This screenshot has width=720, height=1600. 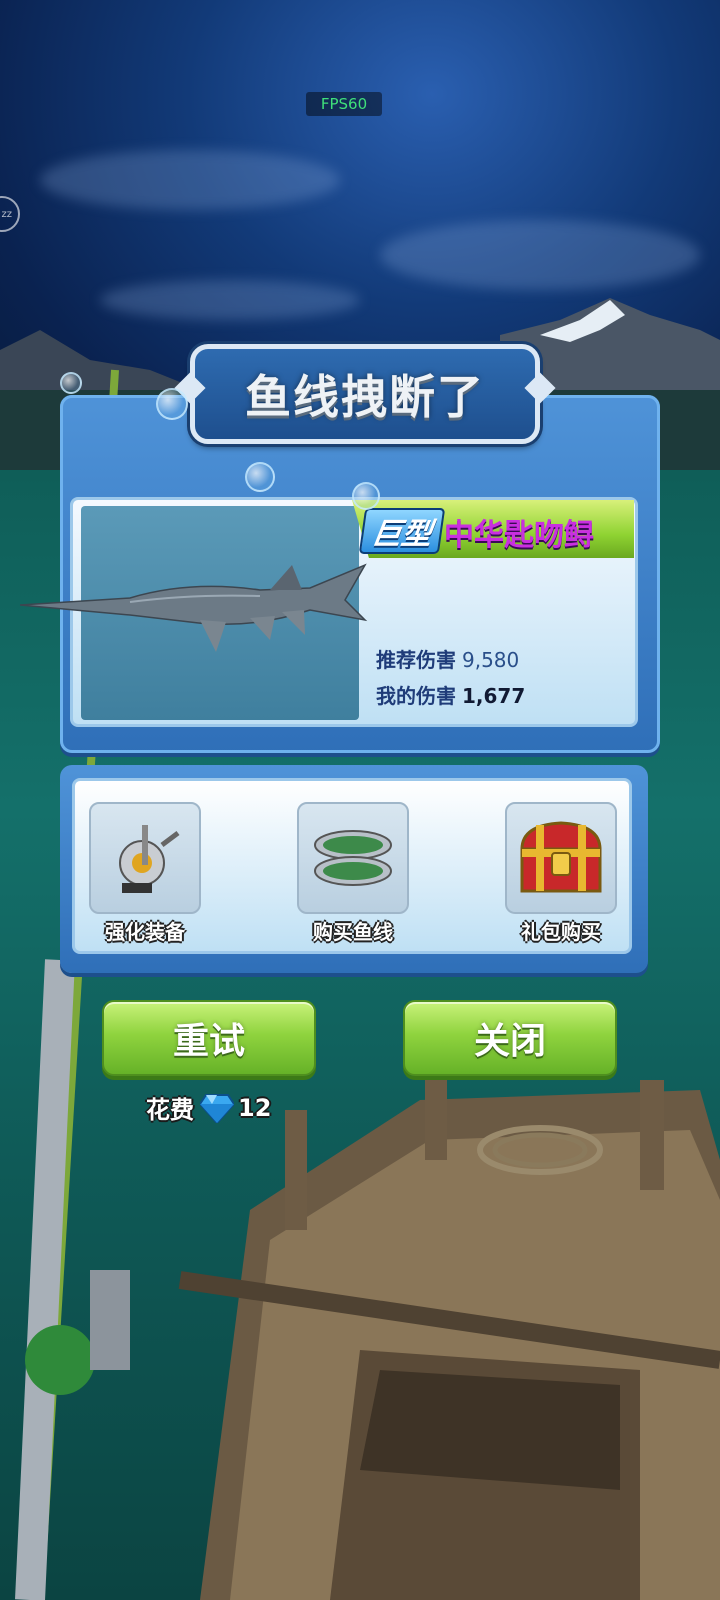 What do you see at coordinates (561, 858) in the screenshot?
I see `treasure-chest-icon` at bounding box center [561, 858].